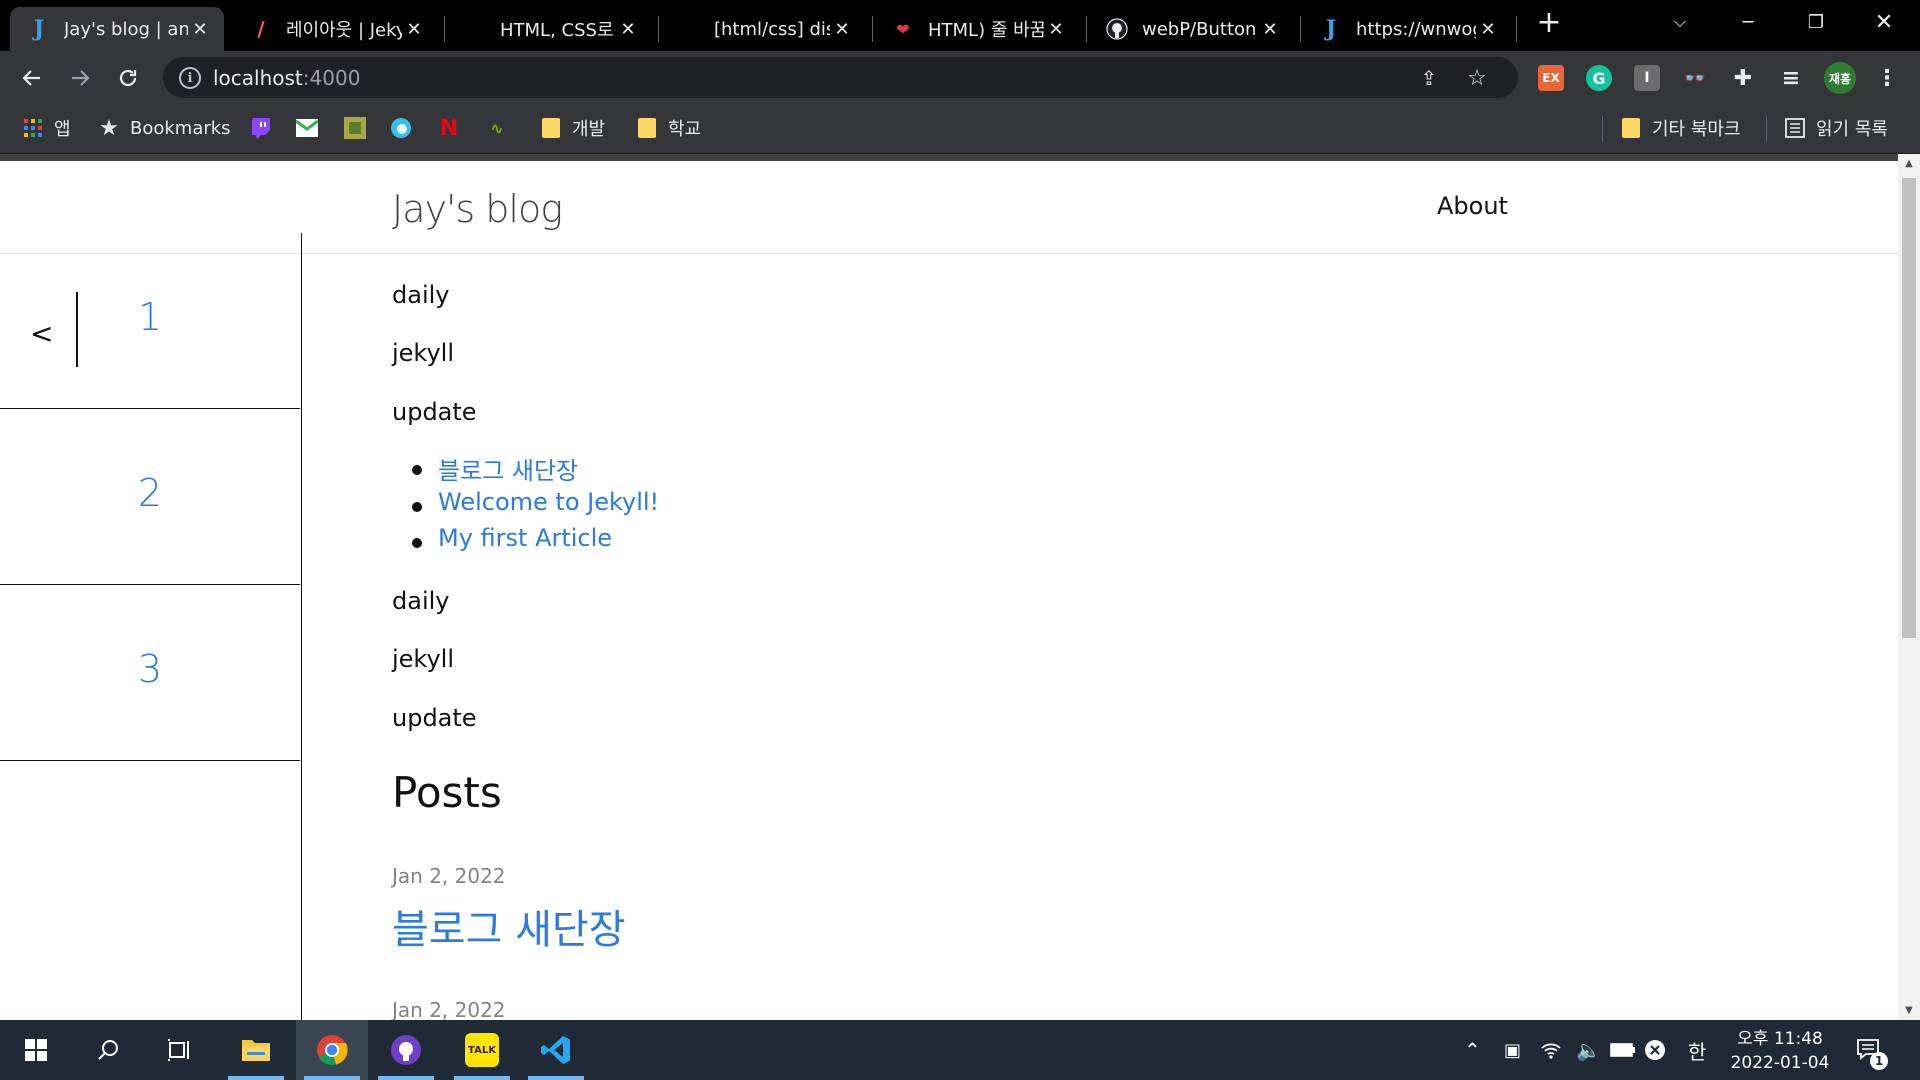 This screenshot has height=1080, width=1920. What do you see at coordinates (1697, 1050) in the screenshot?
I see `ime-indicator: 한` at bounding box center [1697, 1050].